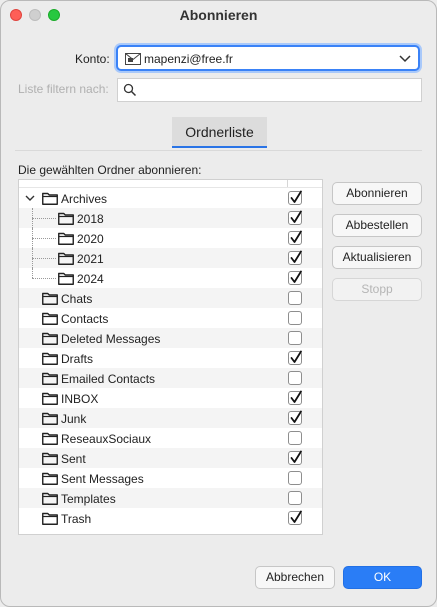  What do you see at coordinates (268, 58) in the screenshot?
I see `account-select: mapenzi@free.fr` at bounding box center [268, 58].